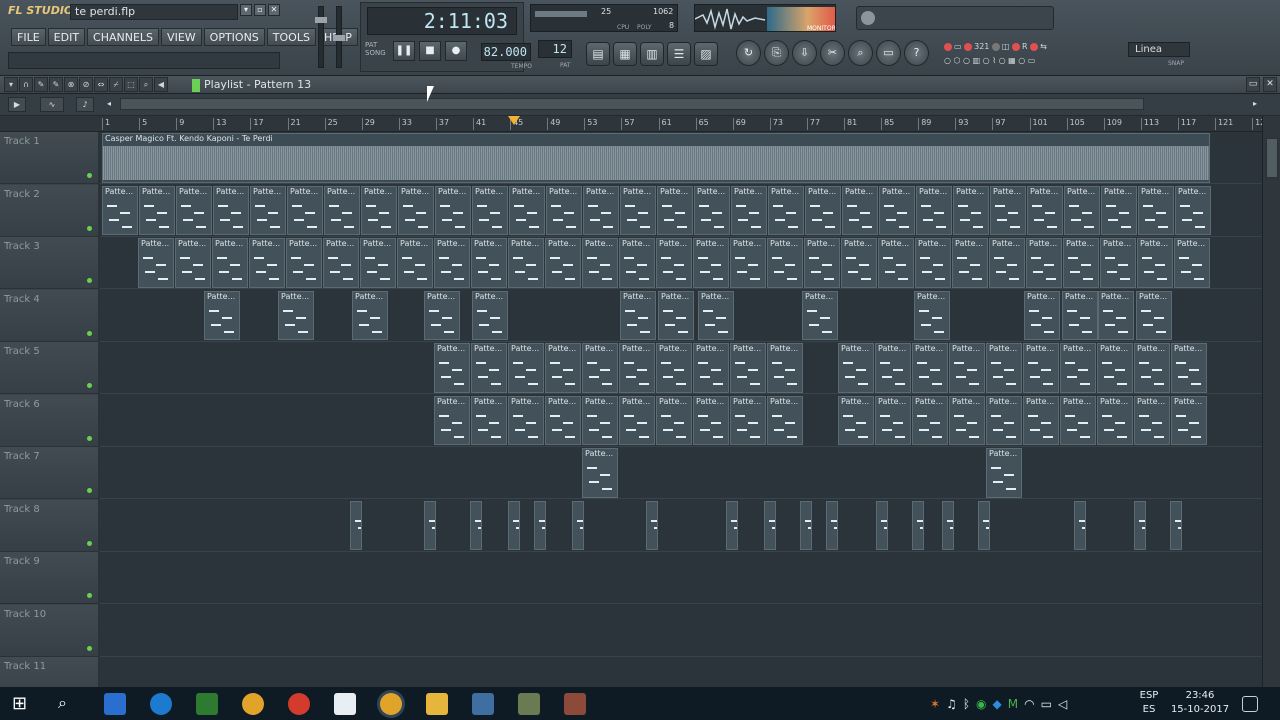 The image size is (1280, 720). I want to click on paint-tool-icon: ✎, so click(56, 84).